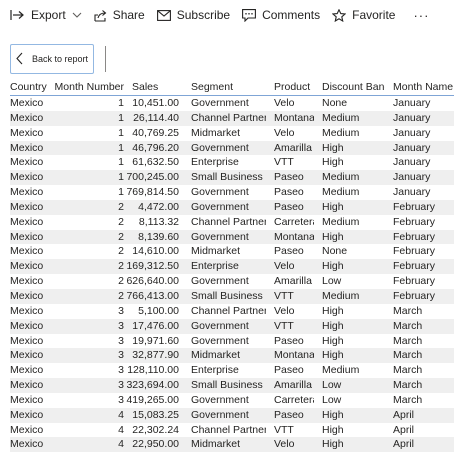 The image size is (474, 452). I want to click on comments-button: Comments, so click(281, 15).